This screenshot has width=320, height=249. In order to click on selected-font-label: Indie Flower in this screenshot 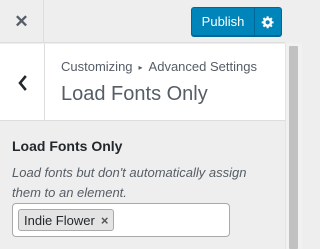, I will do `click(59, 220)`.